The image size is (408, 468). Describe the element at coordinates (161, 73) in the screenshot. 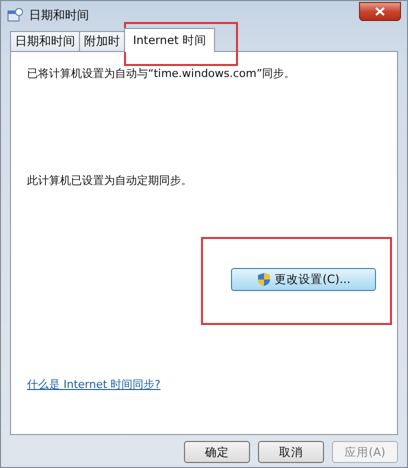

I see `status-text: 已将计算机设置为自动与“time.windows.com”同步。` at that location.